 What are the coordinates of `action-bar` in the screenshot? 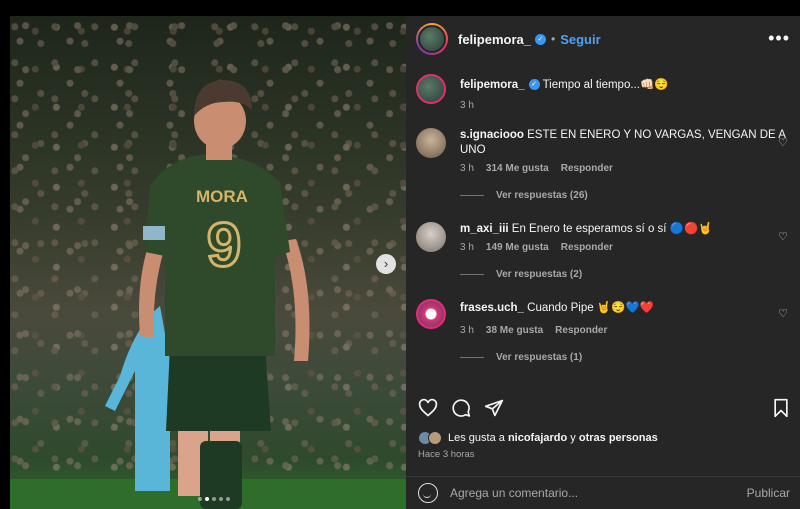 It's located at (604, 408).